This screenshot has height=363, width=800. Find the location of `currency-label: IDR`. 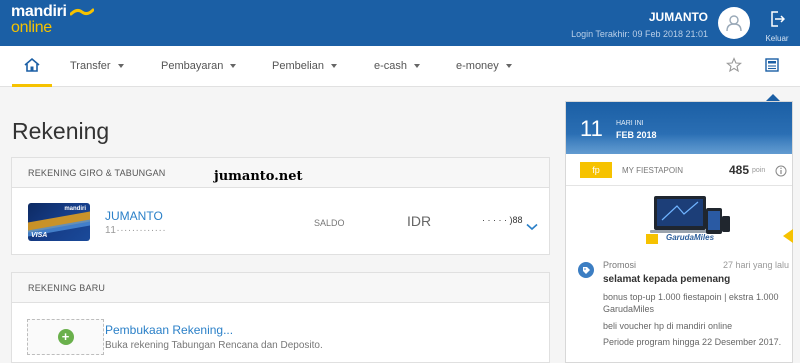

currency-label: IDR is located at coordinates (419, 221).